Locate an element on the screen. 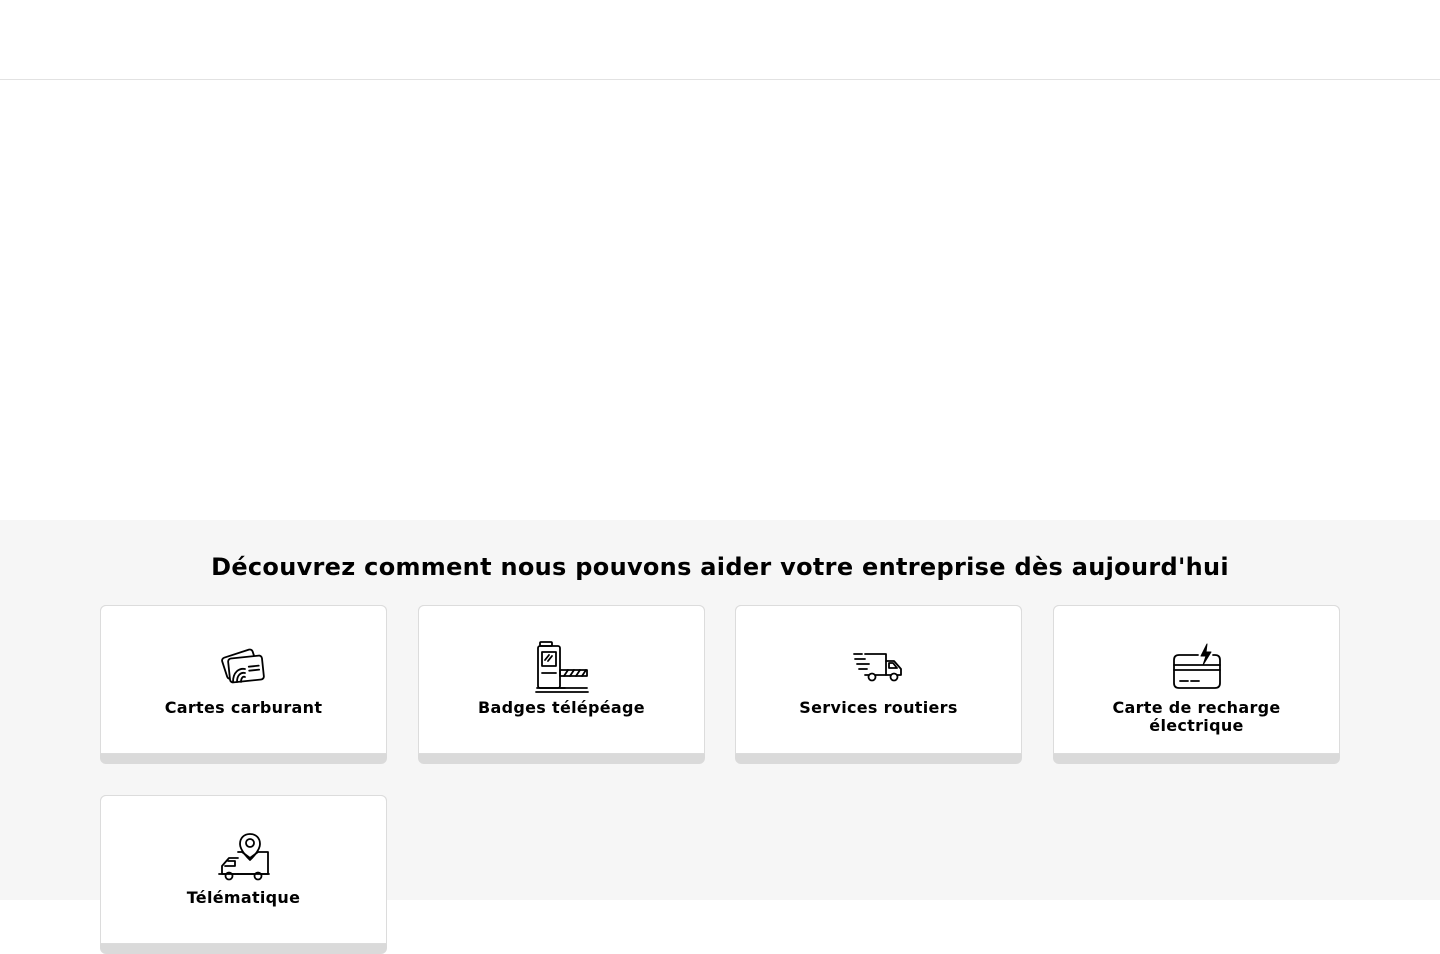 The width and height of the screenshot is (1440, 954). fuel-cards-icon is located at coordinates (244, 667).